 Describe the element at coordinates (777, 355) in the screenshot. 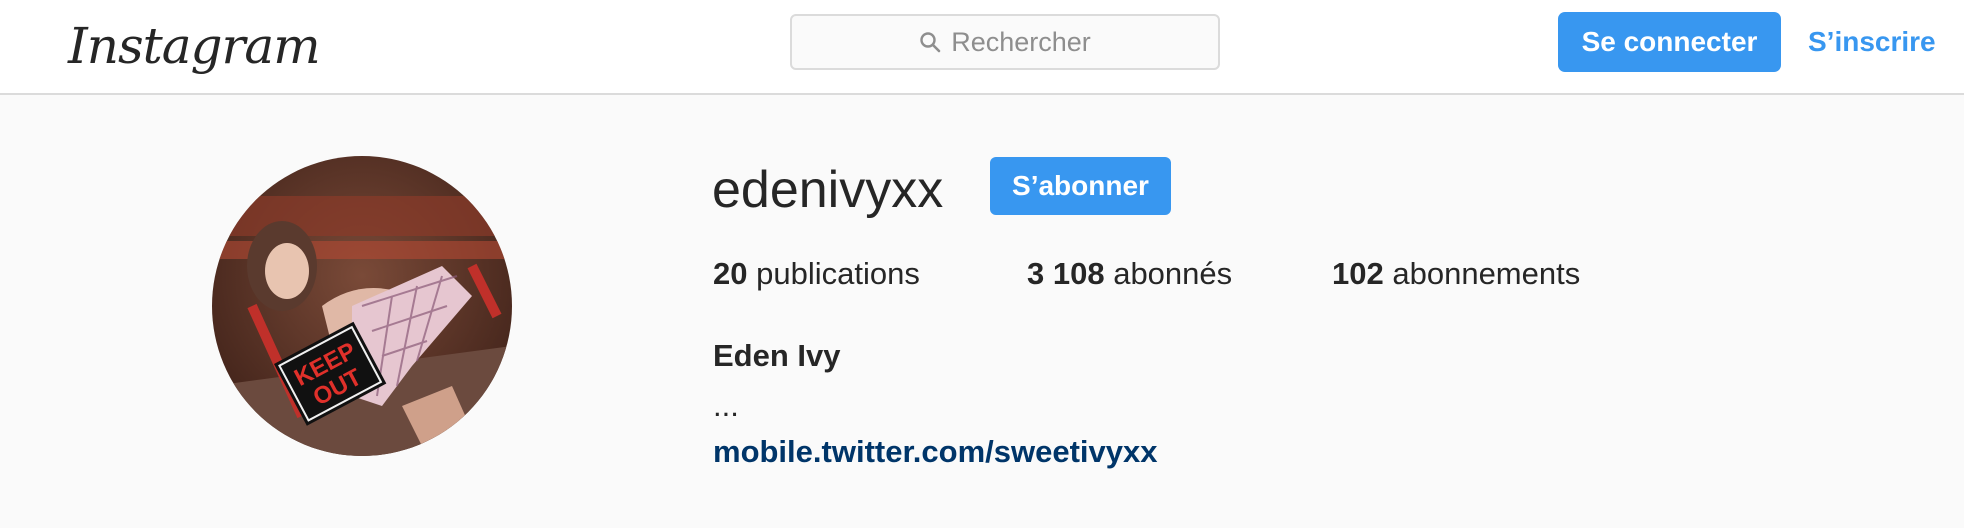

I see `profile-full-name: Eden Ivy` at that location.